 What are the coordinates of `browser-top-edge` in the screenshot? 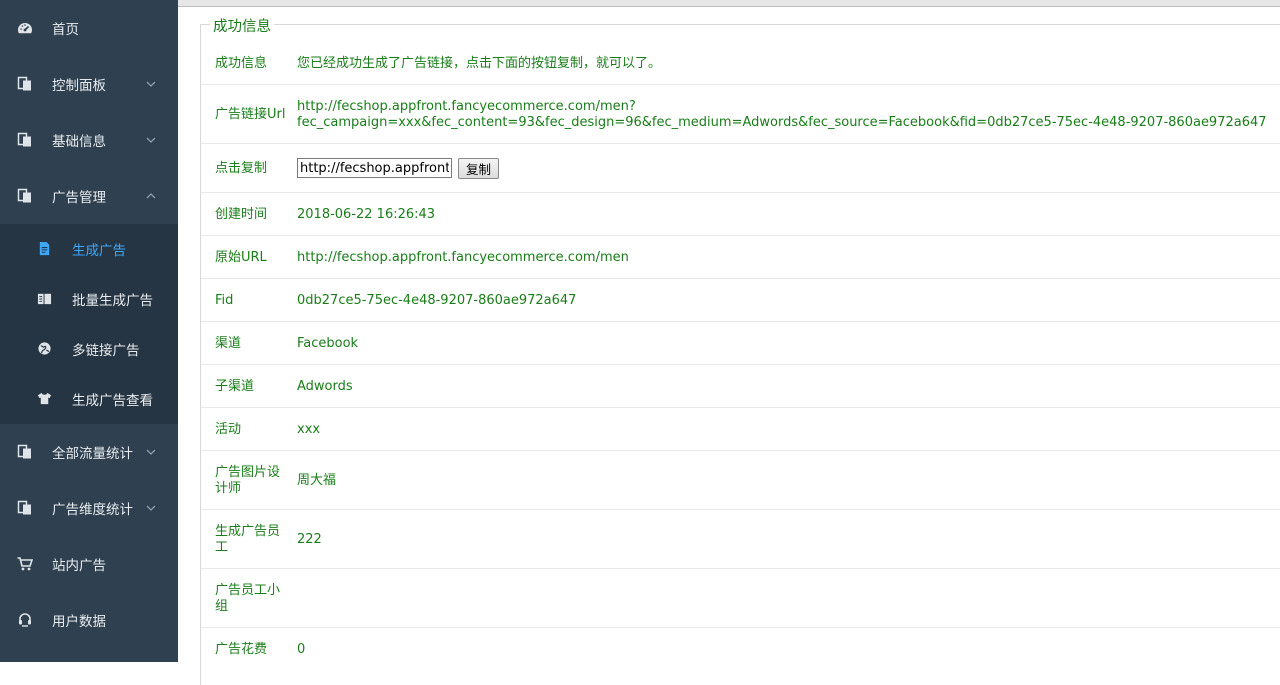 It's located at (729, 3).